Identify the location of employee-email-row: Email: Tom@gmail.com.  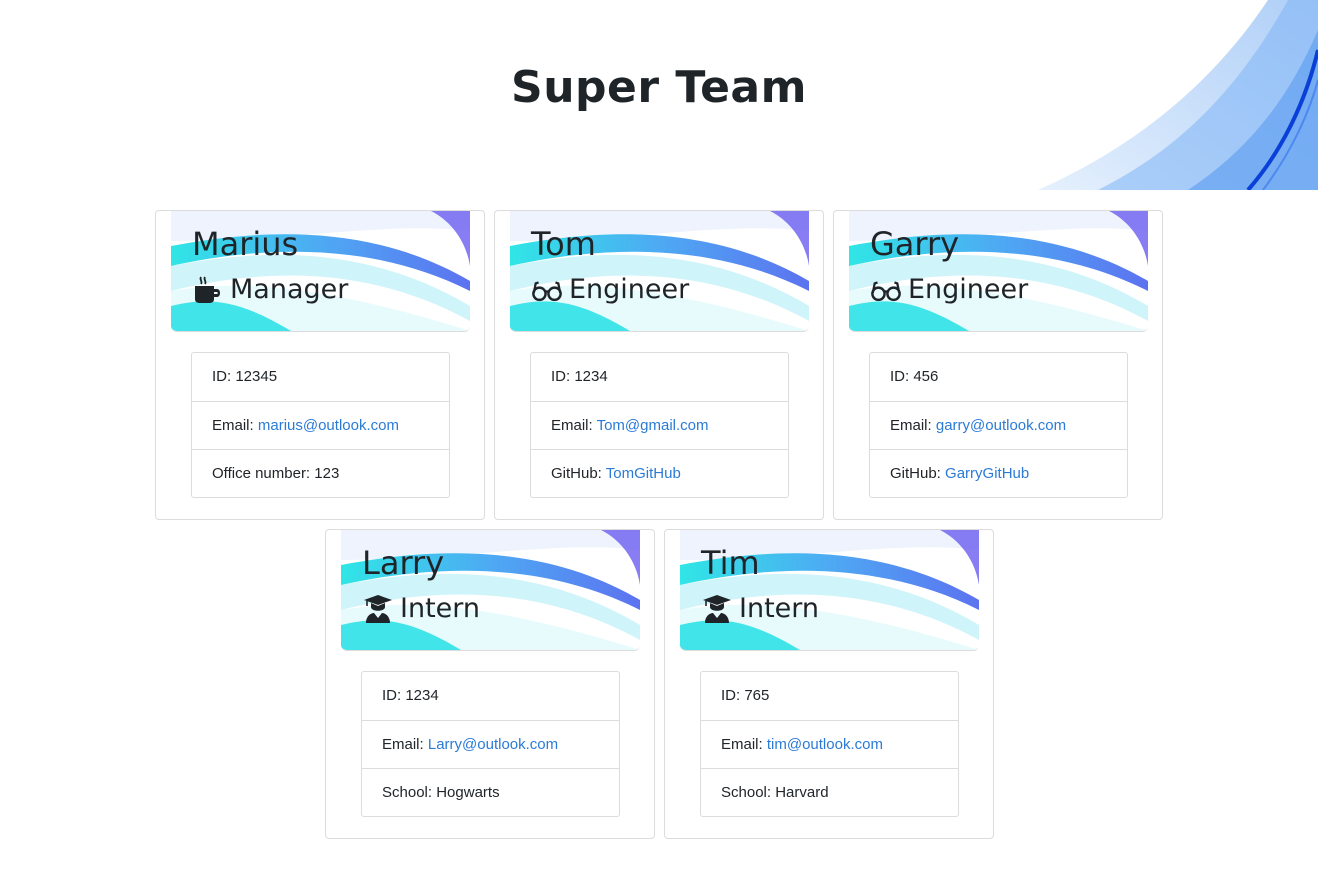
(659, 425).